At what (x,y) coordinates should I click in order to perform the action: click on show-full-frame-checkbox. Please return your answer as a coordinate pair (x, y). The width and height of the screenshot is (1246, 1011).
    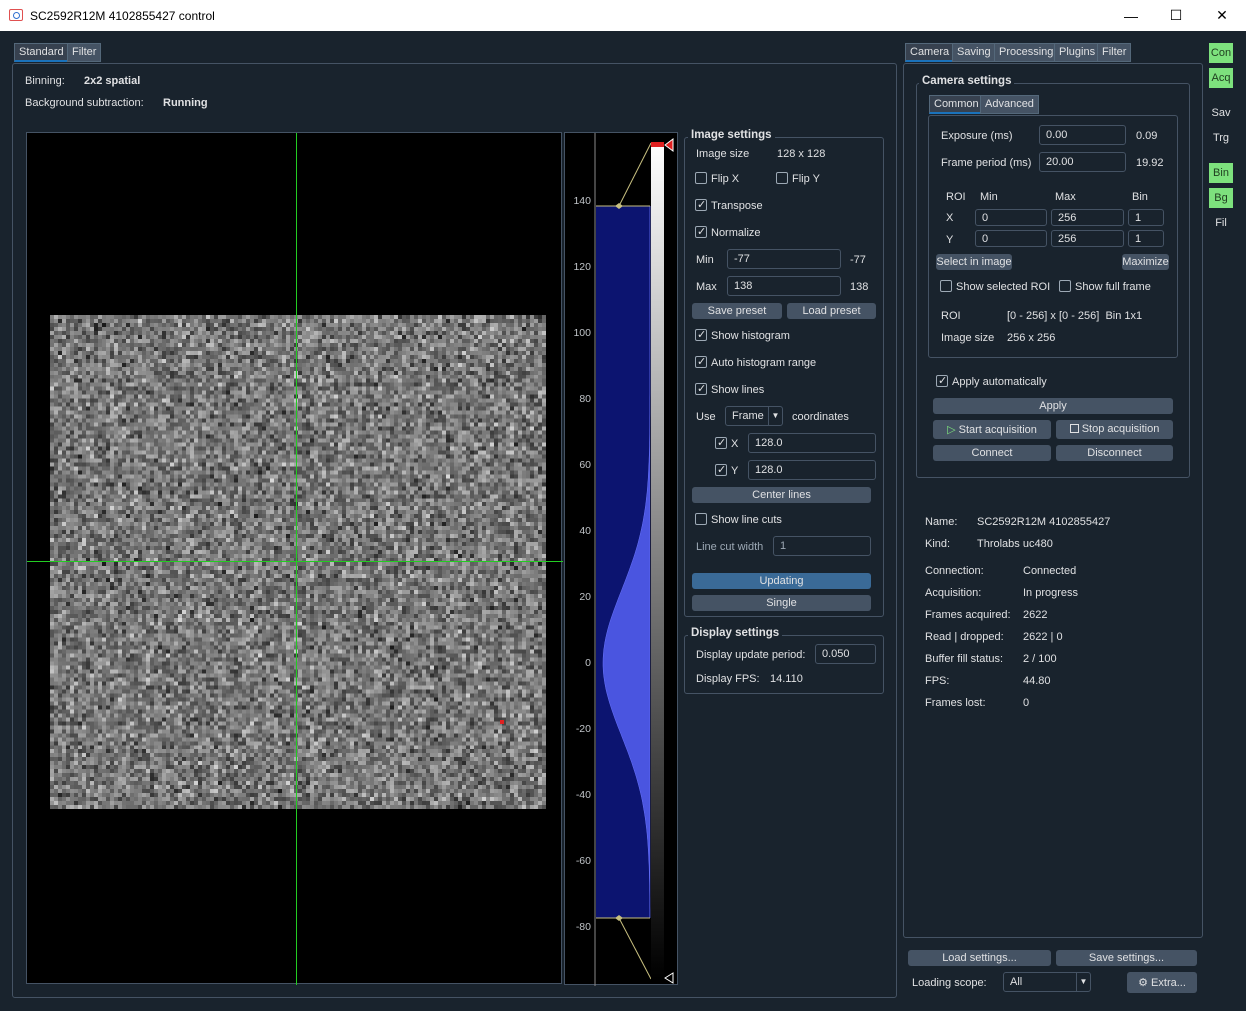
    Looking at the image, I should click on (1065, 286).